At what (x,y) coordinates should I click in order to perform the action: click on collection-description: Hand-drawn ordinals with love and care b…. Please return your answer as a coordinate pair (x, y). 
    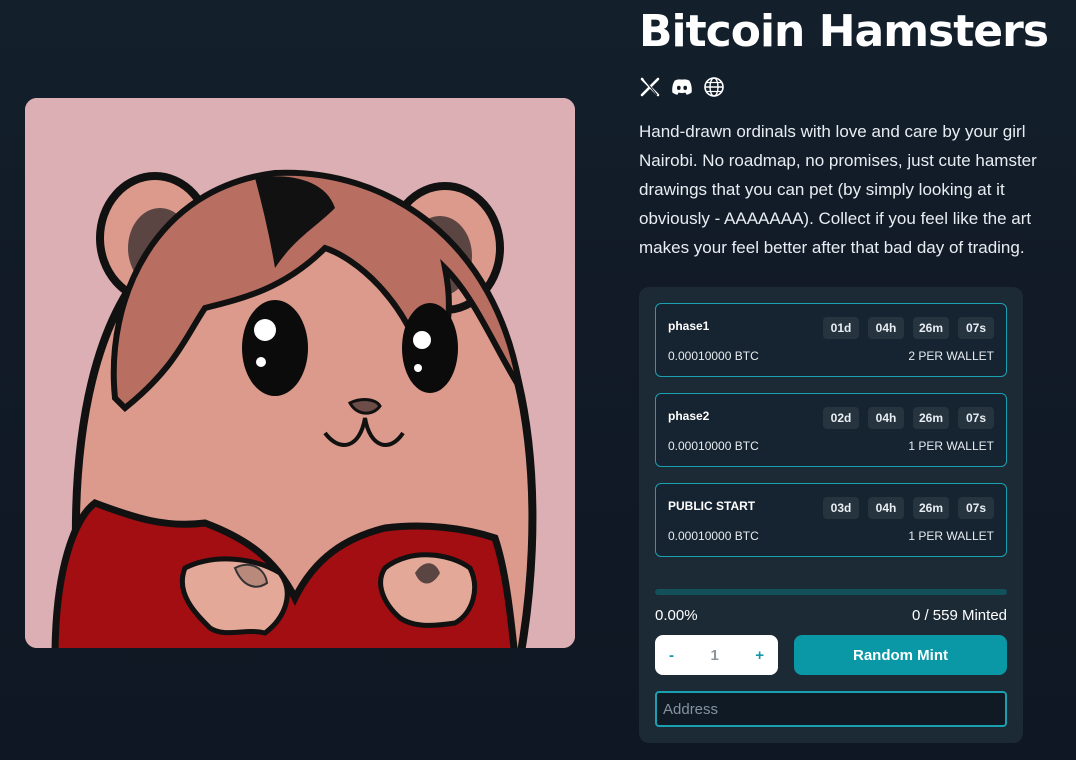
    Looking at the image, I should click on (838, 189).